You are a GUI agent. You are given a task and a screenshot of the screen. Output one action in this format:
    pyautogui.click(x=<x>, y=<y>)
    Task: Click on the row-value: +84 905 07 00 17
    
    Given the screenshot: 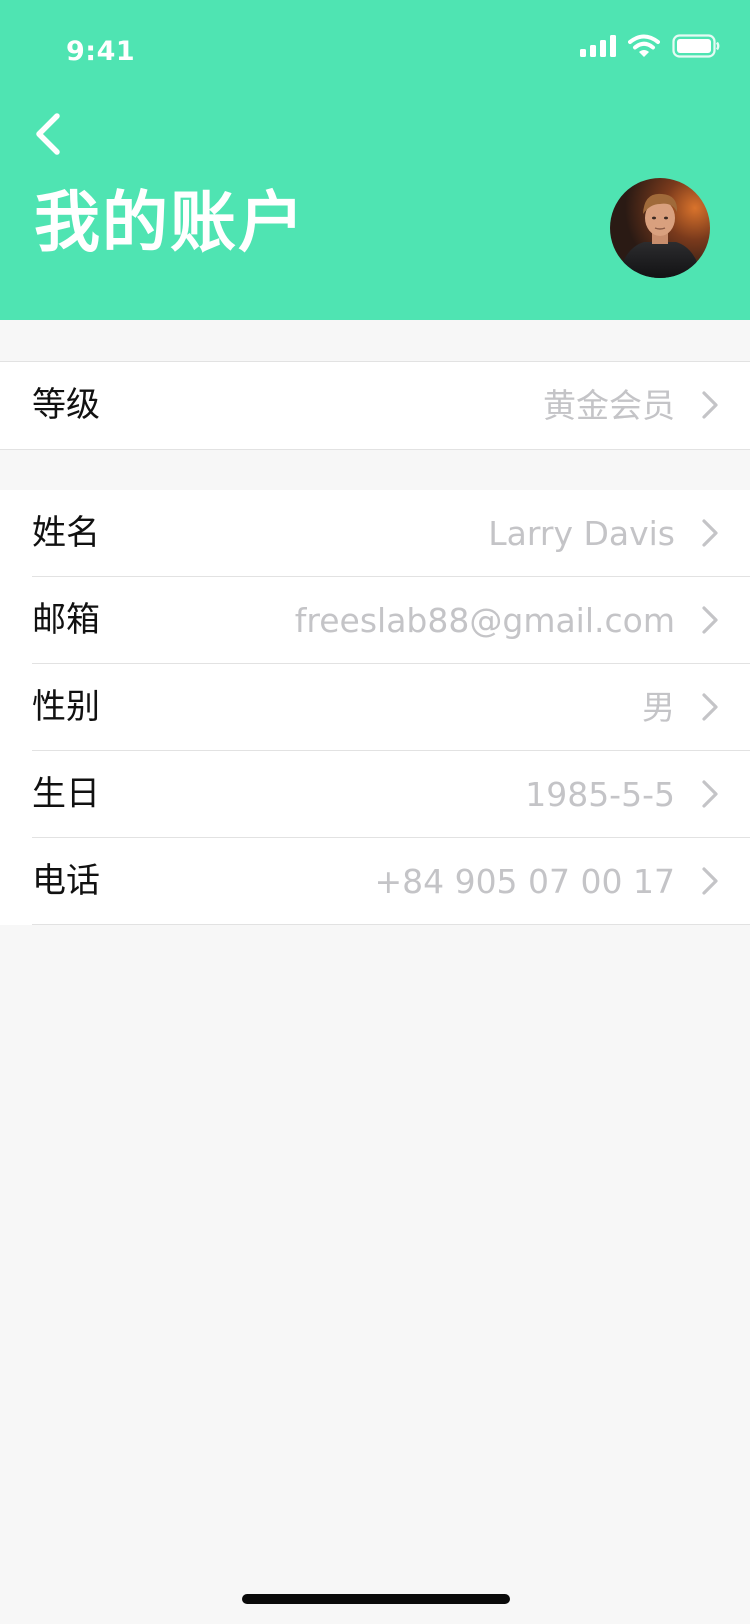 What is the action you would take?
    pyautogui.click(x=524, y=881)
    